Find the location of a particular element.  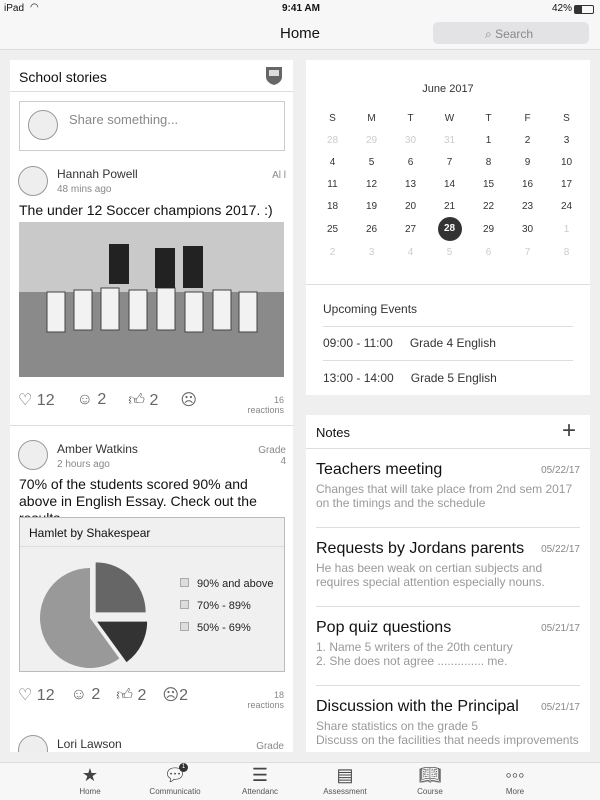

calendar-day: 13 is located at coordinates (410, 184).